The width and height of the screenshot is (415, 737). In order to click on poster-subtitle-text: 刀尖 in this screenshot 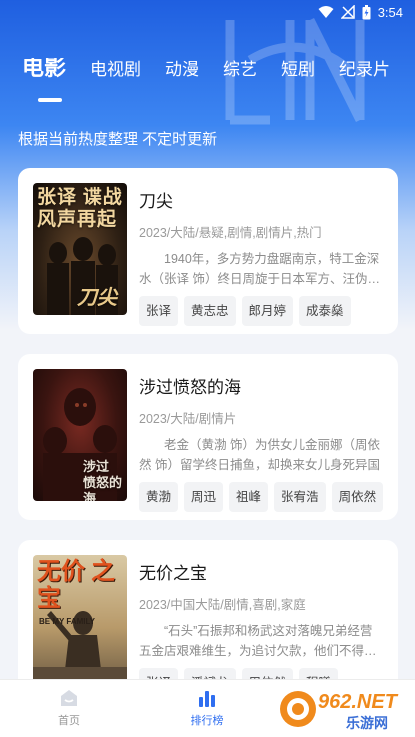, I will do `click(97, 298)`.